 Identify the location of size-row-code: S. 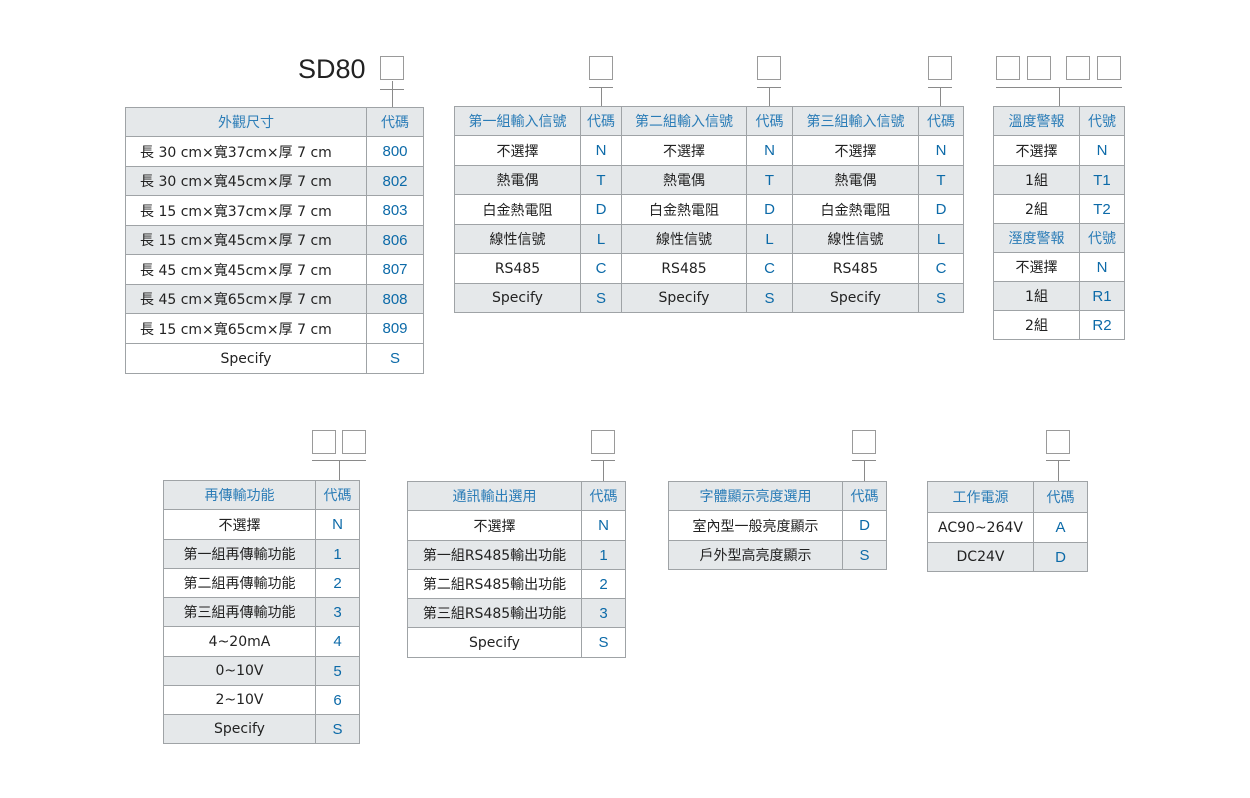
(395, 358).